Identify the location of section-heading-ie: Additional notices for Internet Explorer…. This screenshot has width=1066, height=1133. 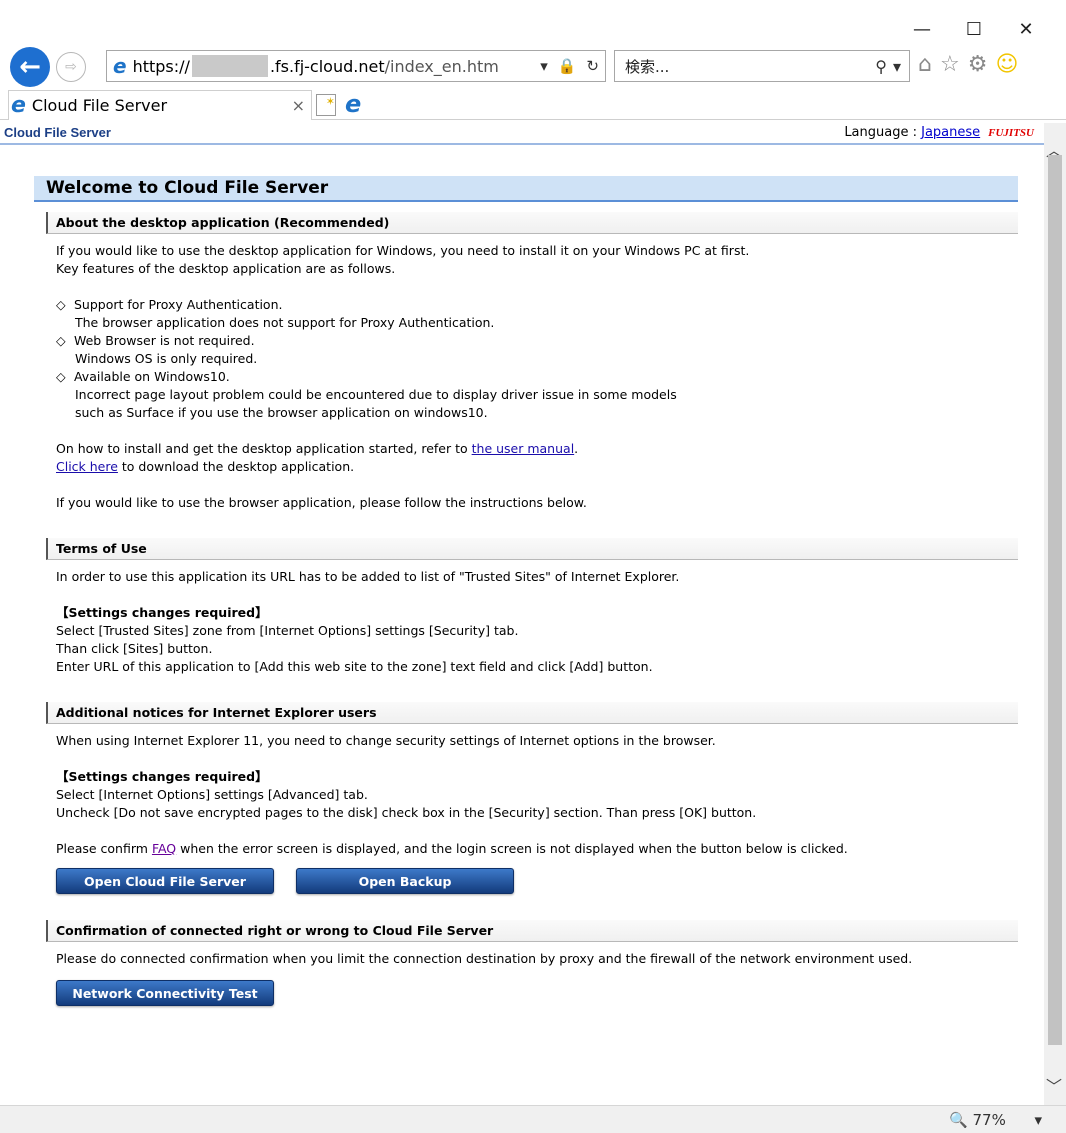
(532, 713).